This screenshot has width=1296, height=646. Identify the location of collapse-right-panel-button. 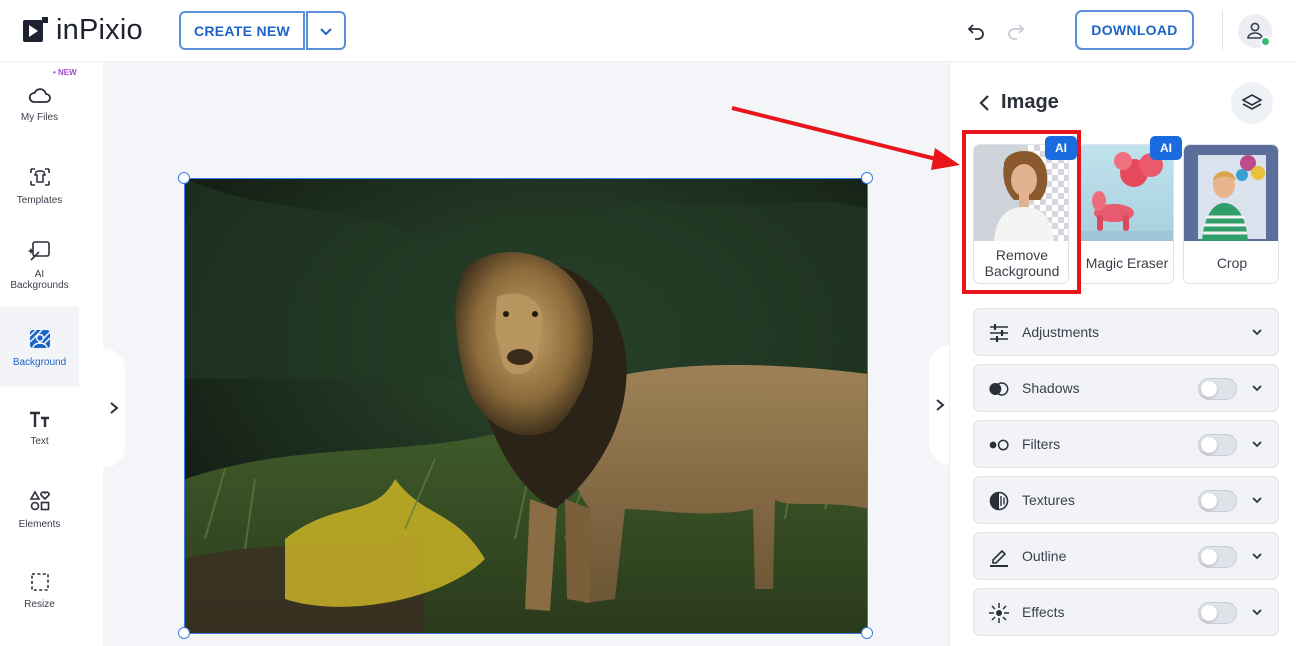
(940, 405).